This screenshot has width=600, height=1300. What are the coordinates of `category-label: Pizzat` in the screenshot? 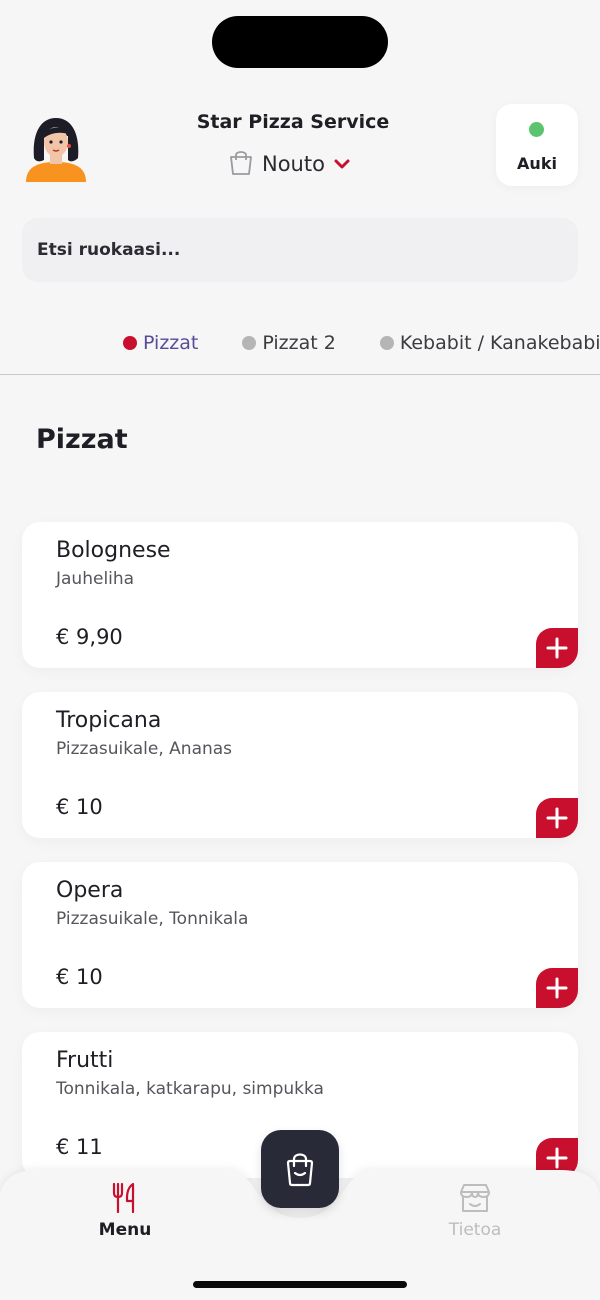 It's located at (171, 343).